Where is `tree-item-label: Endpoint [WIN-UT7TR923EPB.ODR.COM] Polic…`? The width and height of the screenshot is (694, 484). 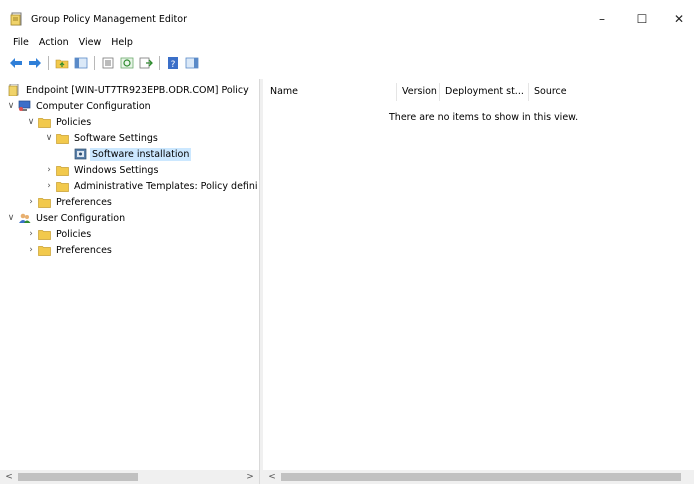
tree-item-label: Endpoint [WIN-UT7TR923EPB.ODR.COM] Polic… is located at coordinates (137, 90).